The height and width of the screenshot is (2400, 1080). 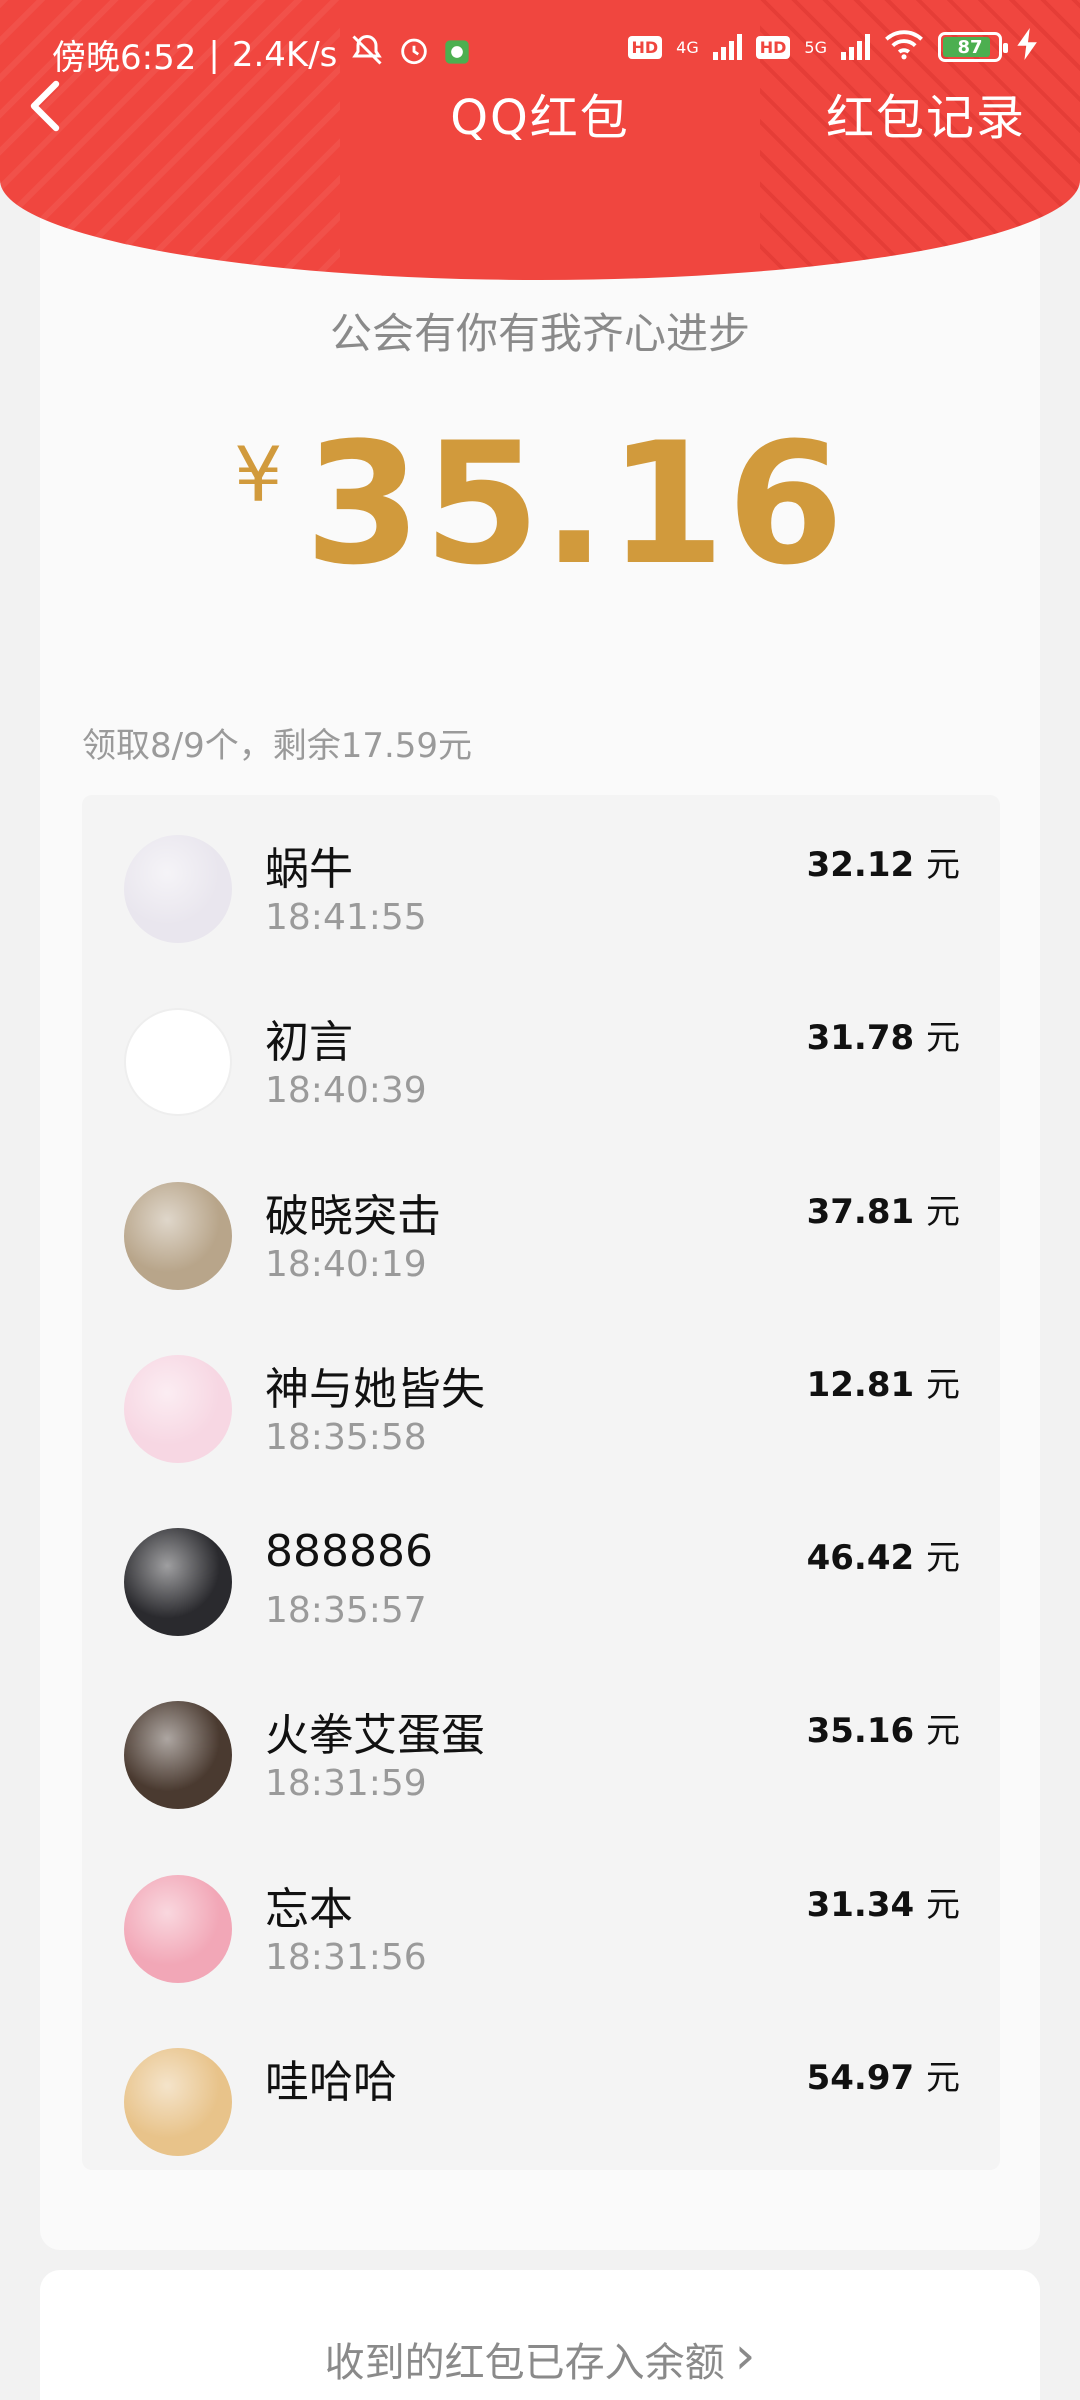 What do you see at coordinates (860, 1731) in the screenshot?
I see `money-value: 35.16` at bounding box center [860, 1731].